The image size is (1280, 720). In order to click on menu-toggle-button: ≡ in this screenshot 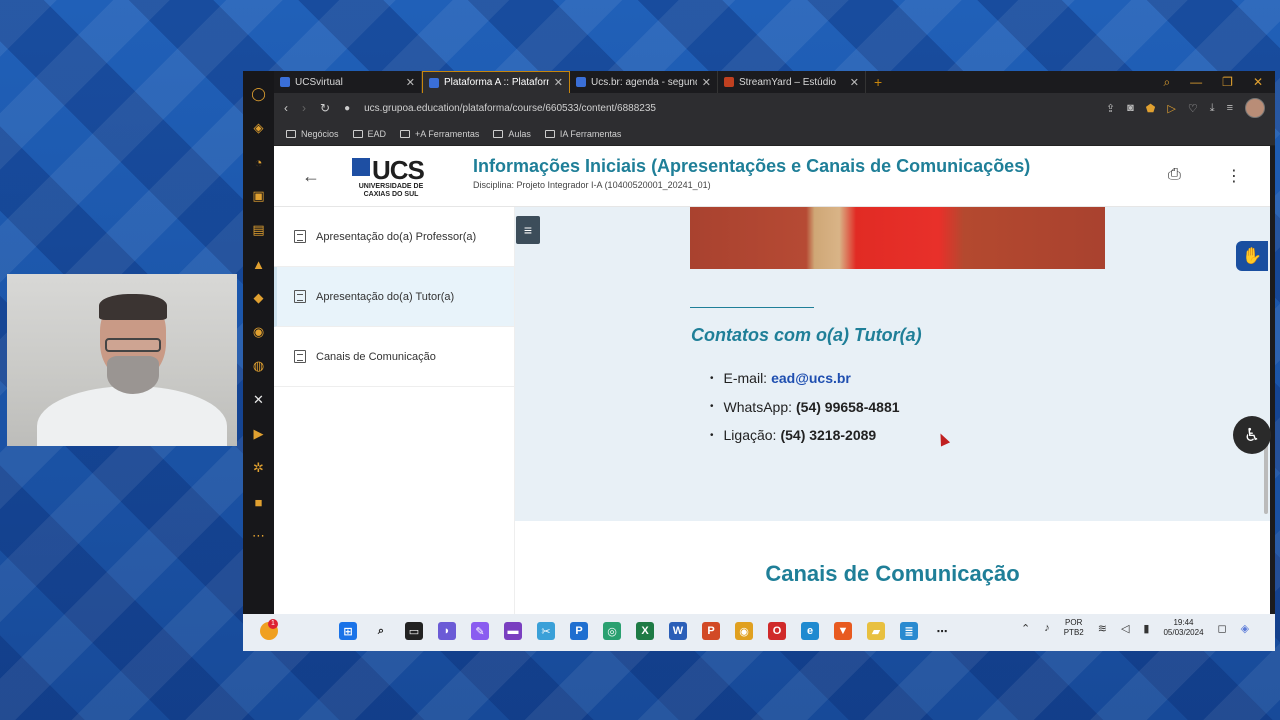, I will do `click(528, 230)`.